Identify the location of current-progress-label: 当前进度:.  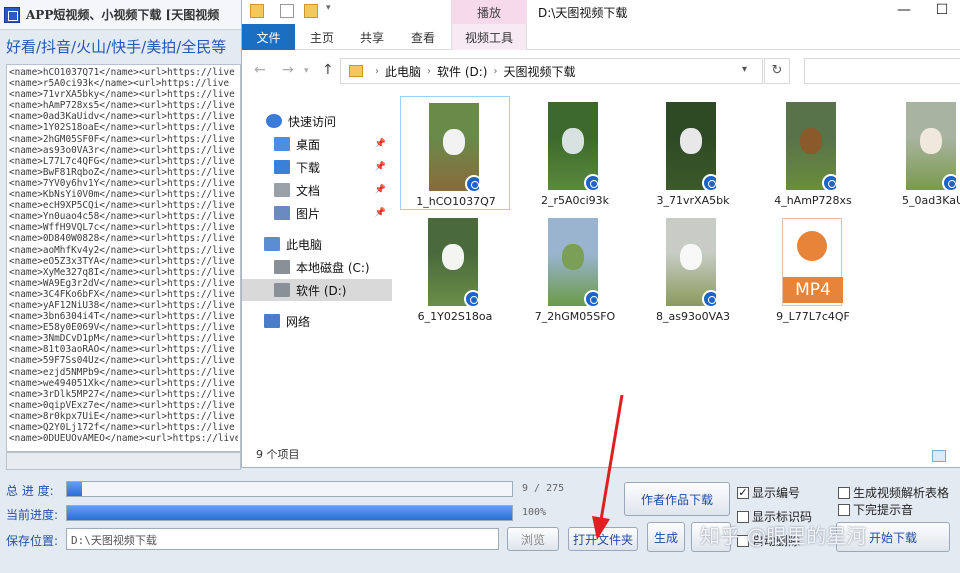
(32, 515).